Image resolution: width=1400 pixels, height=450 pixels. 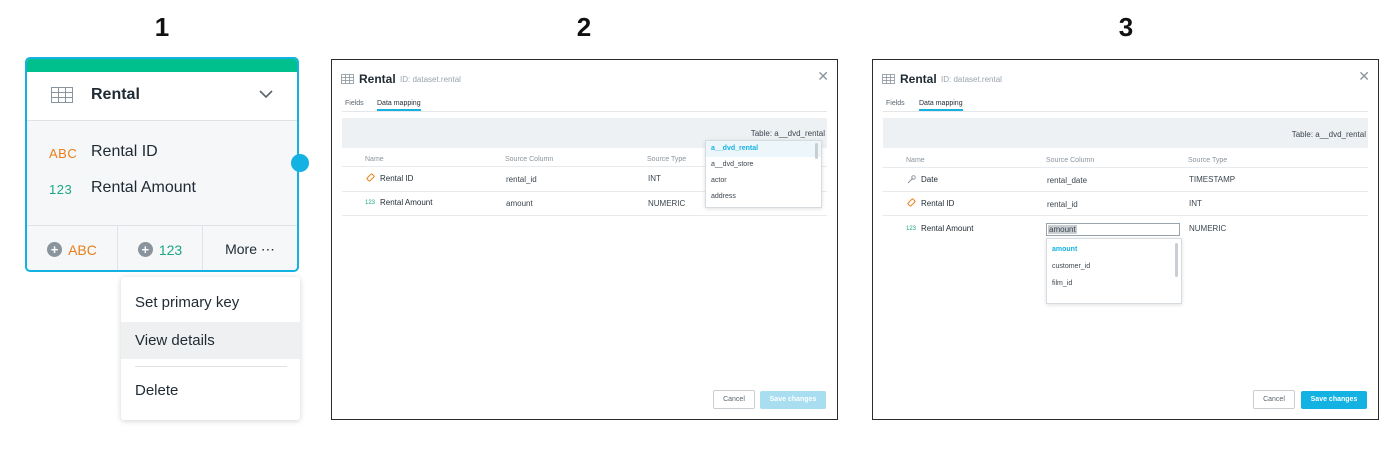 What do you see at coordinates (210, 390) in the screenshot?
I see `menu-item-delete: Delete` at bounding box center [210, 390].